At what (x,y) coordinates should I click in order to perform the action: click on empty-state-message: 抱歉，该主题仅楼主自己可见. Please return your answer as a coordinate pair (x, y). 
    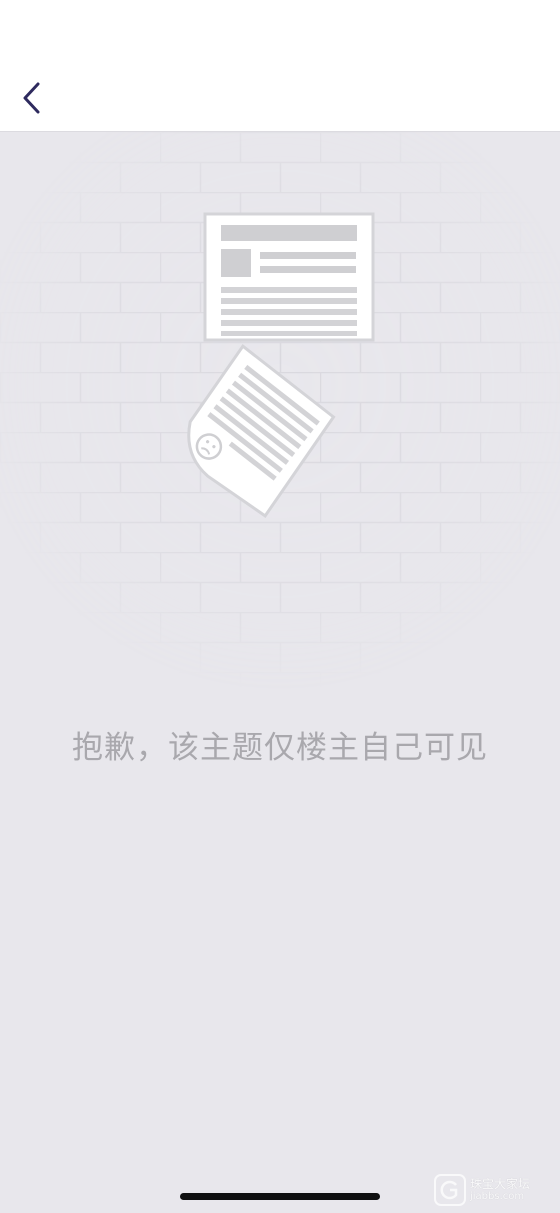
    Looking at the image, I should click on (280, 748).